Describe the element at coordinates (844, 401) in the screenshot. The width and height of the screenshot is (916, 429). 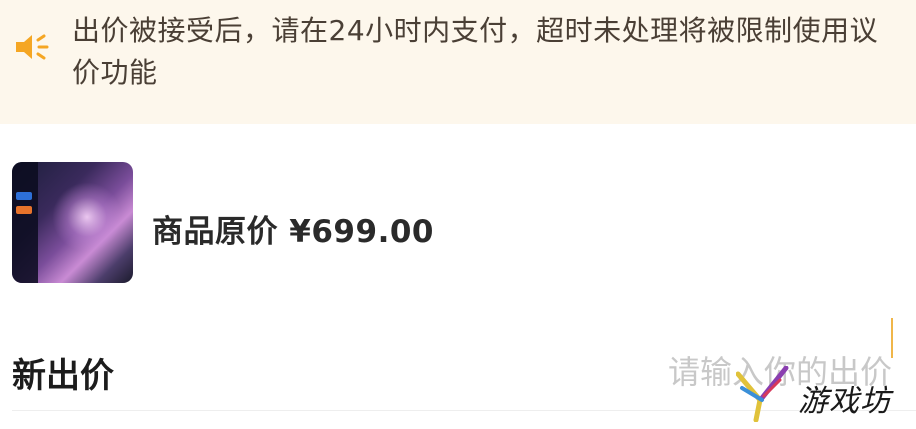
I see `watermark-text: 游戏坊` at that location.